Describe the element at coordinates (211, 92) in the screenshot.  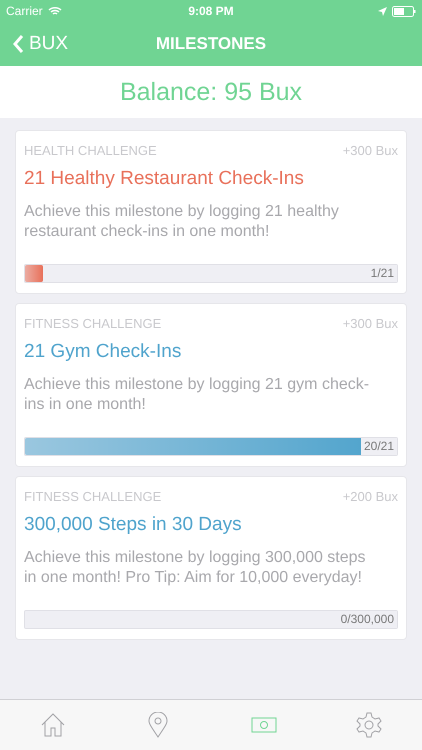
I see `balance-label: Balance: 95 Bux` at that location.